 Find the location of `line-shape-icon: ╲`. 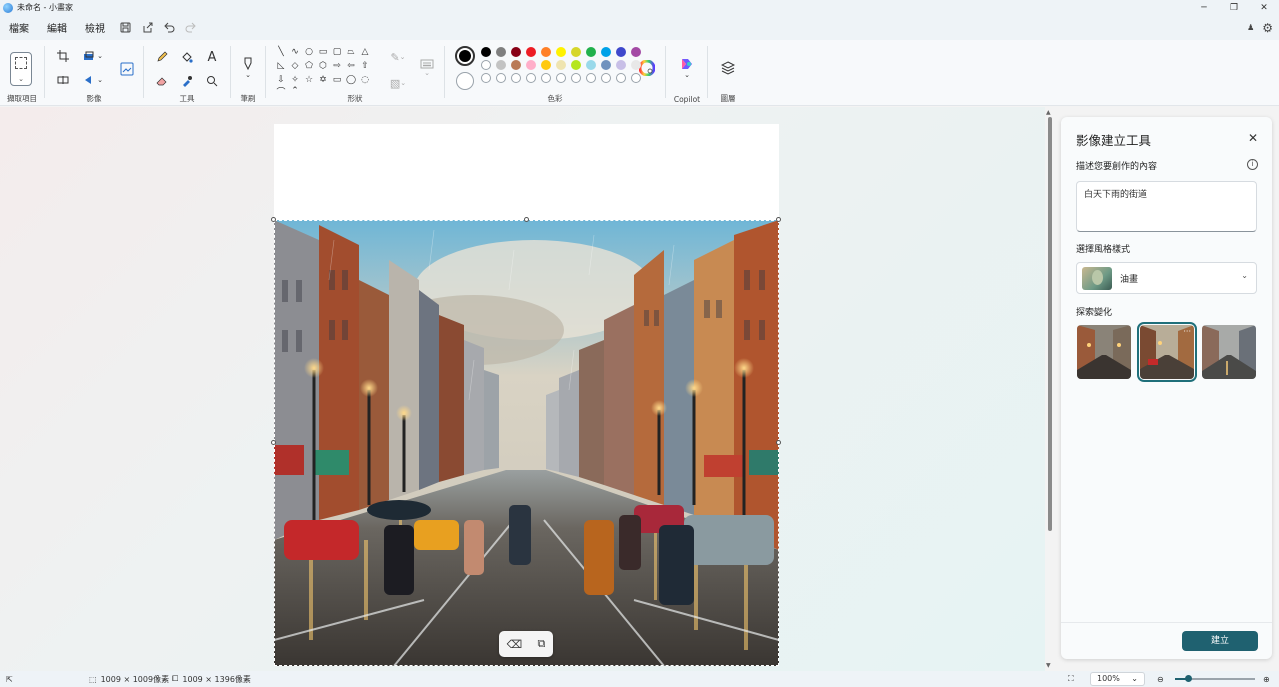

line-shape-icon: ╲ is located at coordinates (281, 52).